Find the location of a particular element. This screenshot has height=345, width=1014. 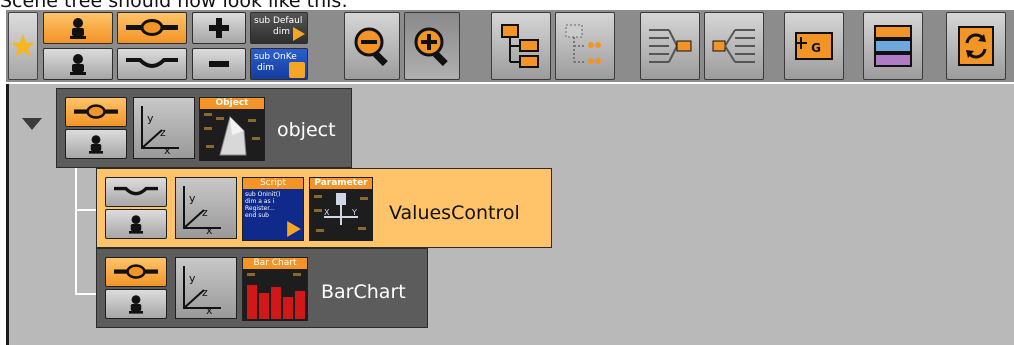

tree-line-branch-values is located at coordinates (86, 210).